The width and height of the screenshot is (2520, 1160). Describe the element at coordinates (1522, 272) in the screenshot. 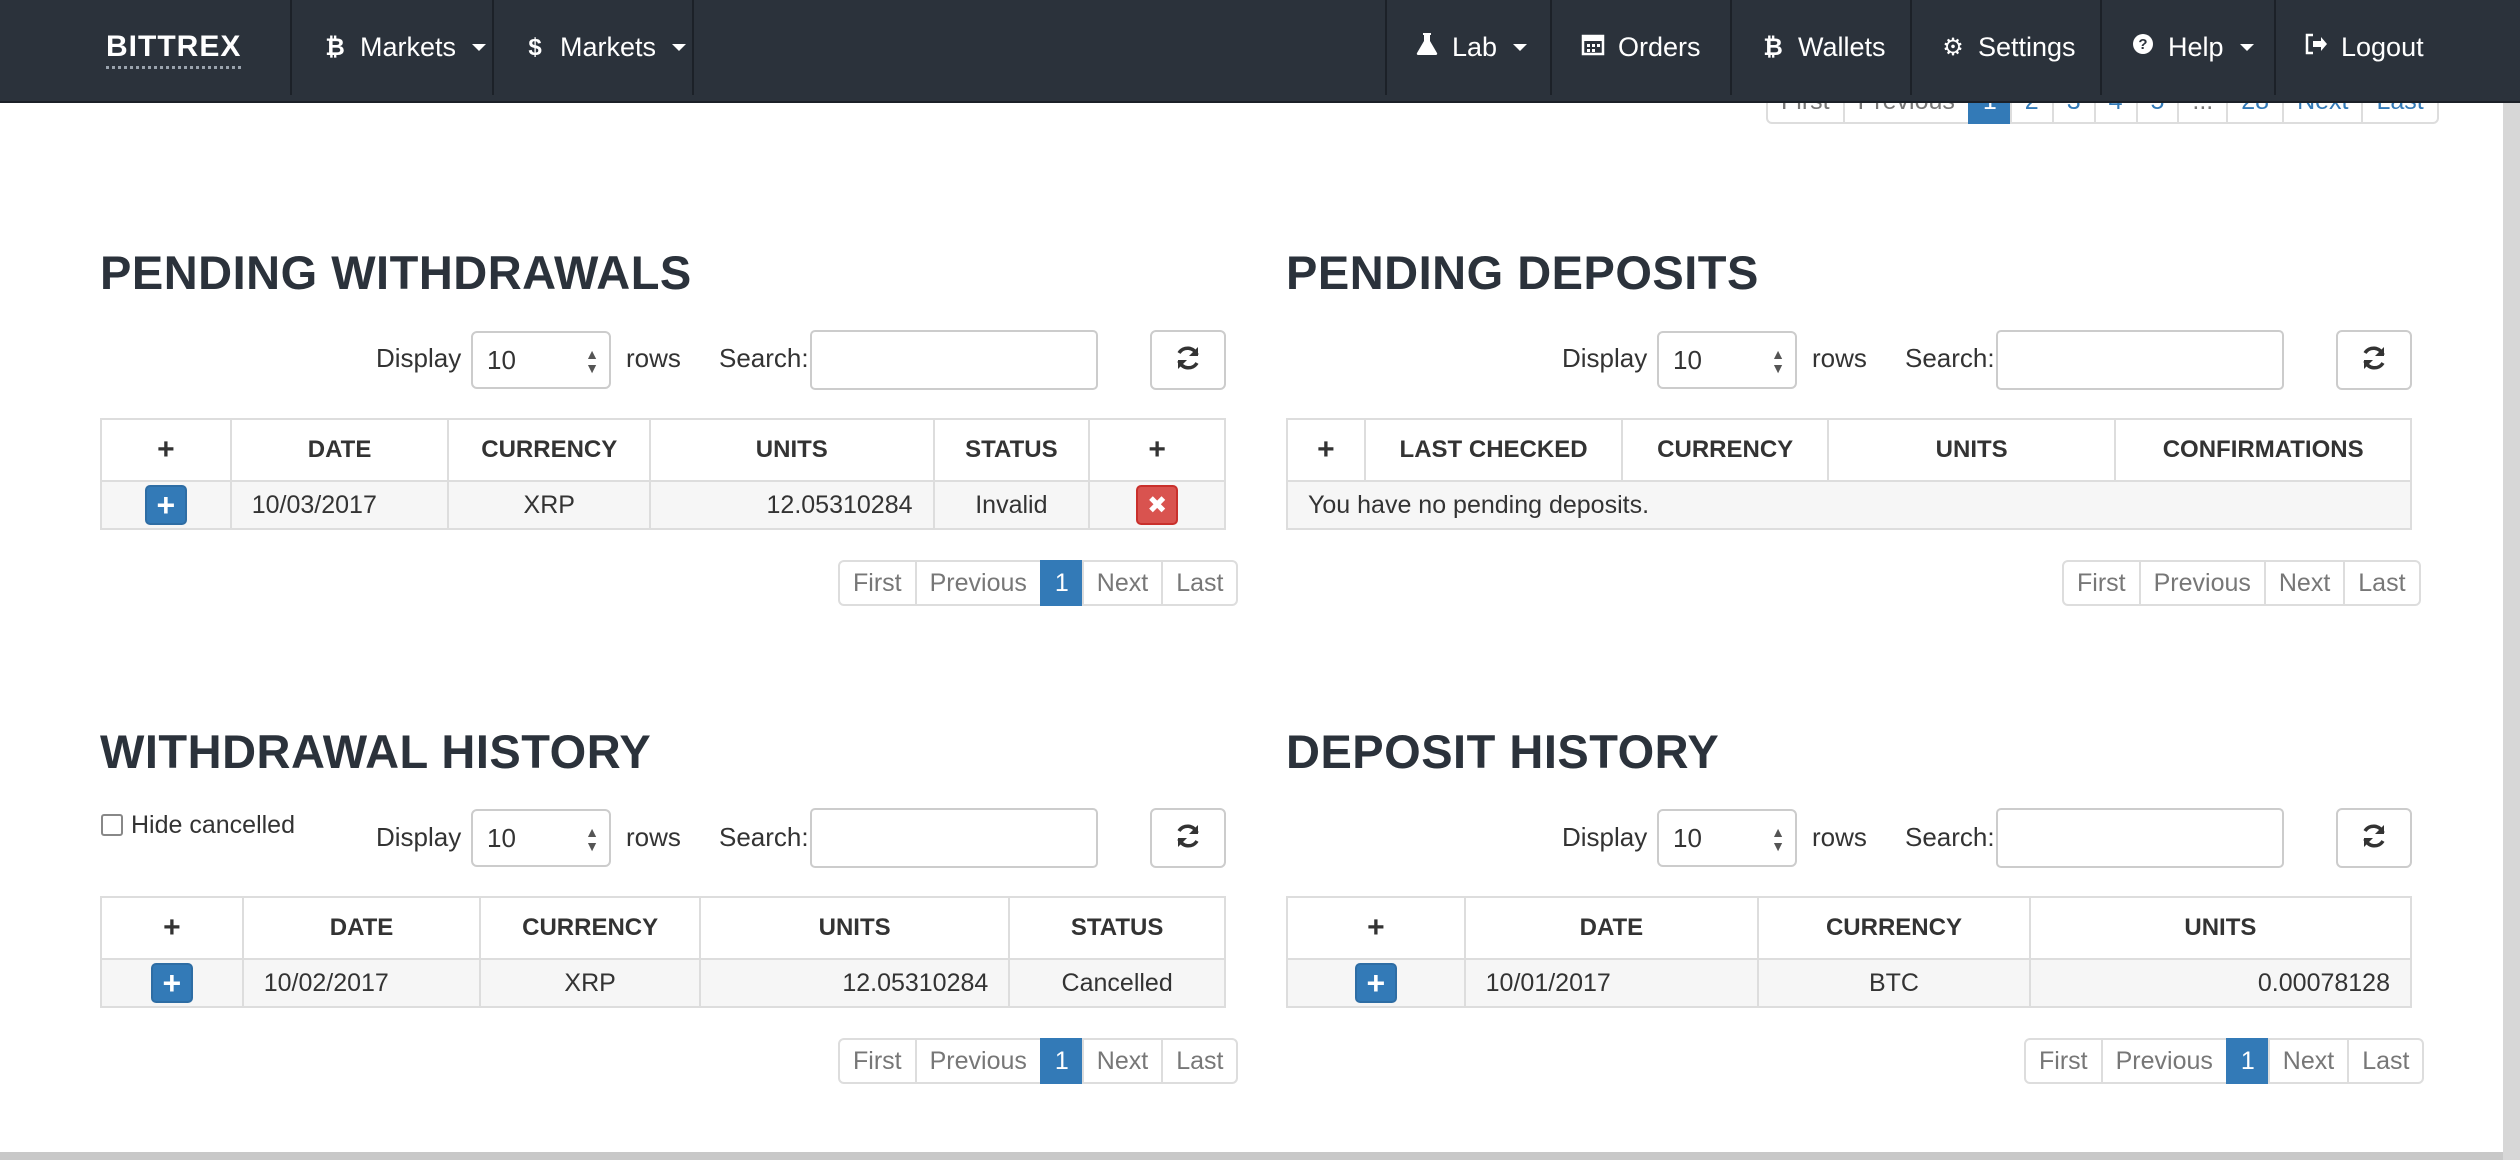

I see `pending-deposits-title: PENDING DEPOSITS` at that location.